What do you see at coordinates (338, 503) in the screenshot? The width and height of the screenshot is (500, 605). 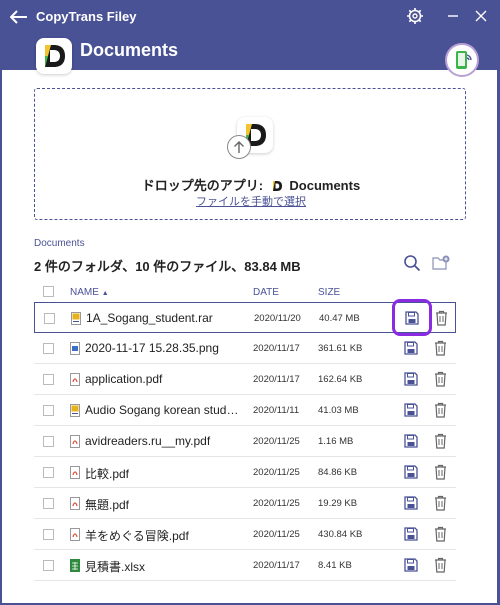 I see `file-size: 19.29 KB` at bounding box center [338, 503].